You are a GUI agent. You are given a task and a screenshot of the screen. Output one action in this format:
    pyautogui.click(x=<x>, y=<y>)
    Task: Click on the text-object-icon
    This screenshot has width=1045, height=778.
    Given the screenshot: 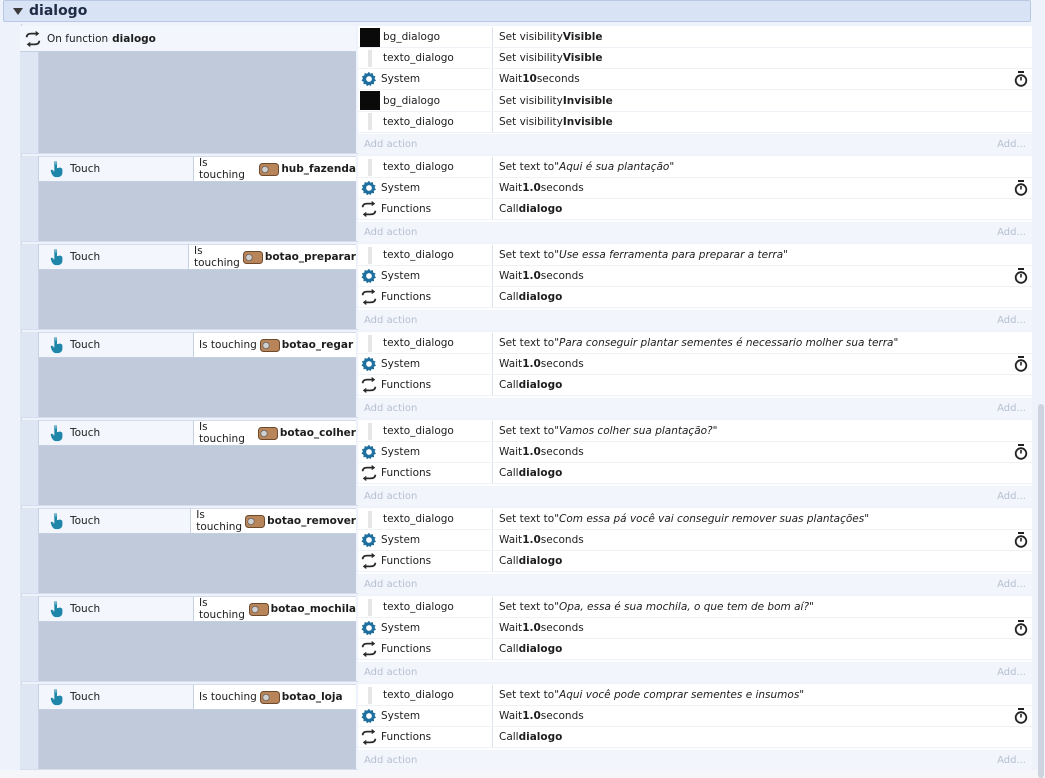 What is the action you would take?
    pyautogui.click(x=370, y=255)
    